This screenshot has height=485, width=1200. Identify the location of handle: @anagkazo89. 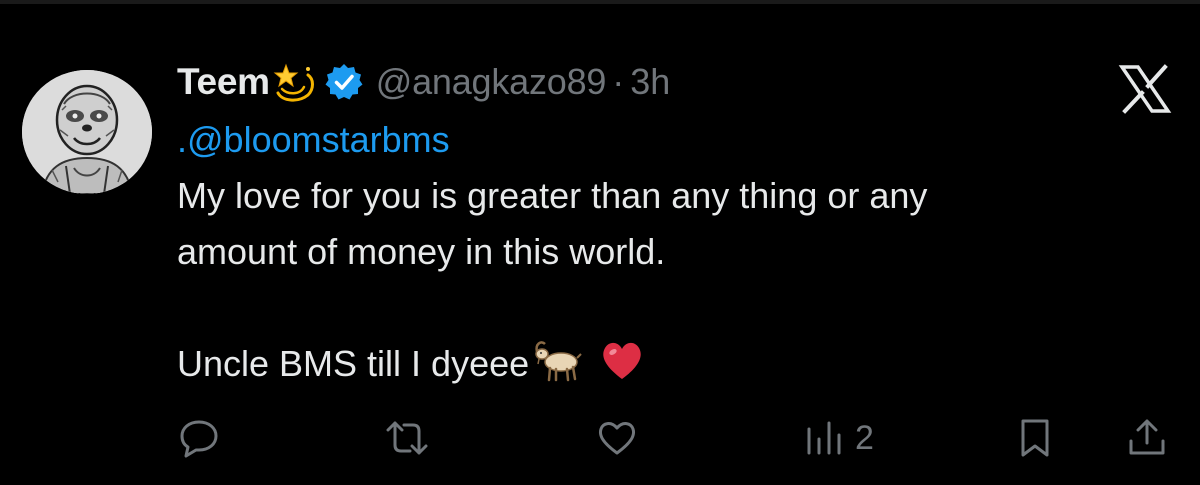
(491, 82).